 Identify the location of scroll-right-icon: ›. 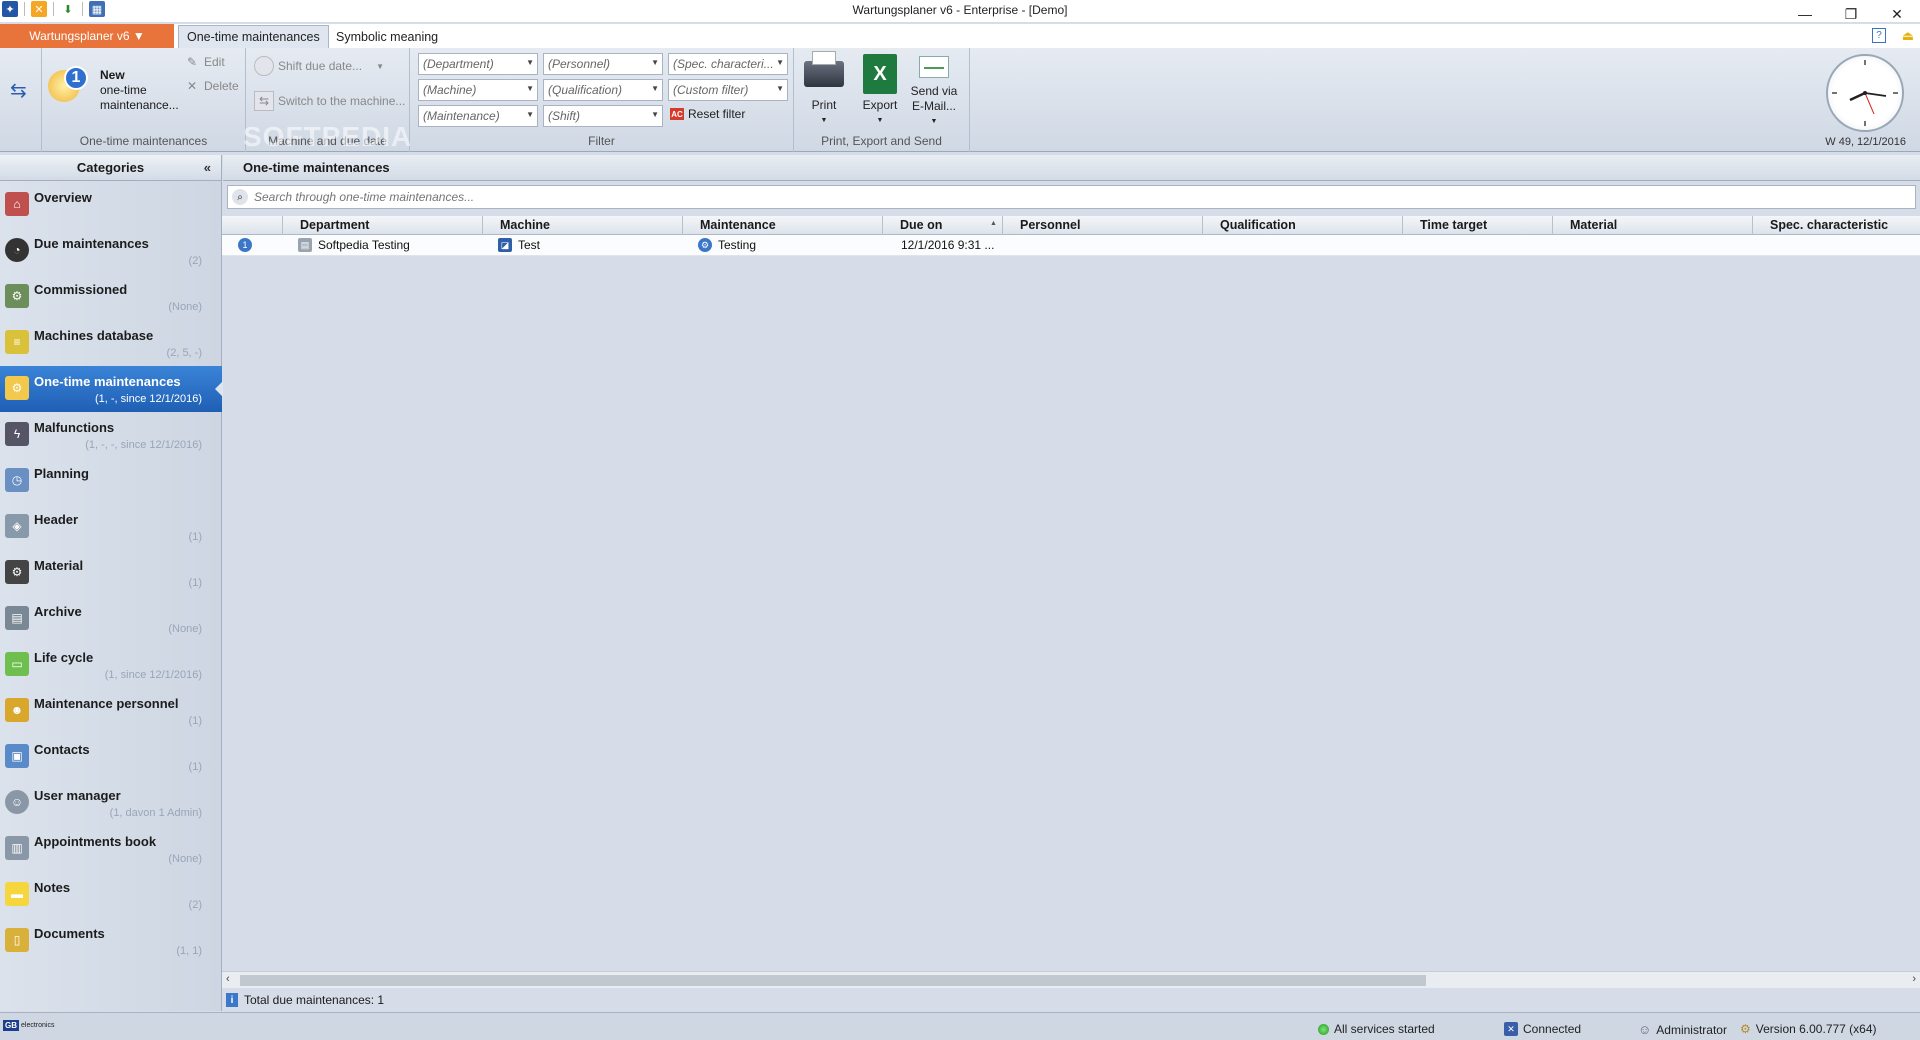
(1914, 979).